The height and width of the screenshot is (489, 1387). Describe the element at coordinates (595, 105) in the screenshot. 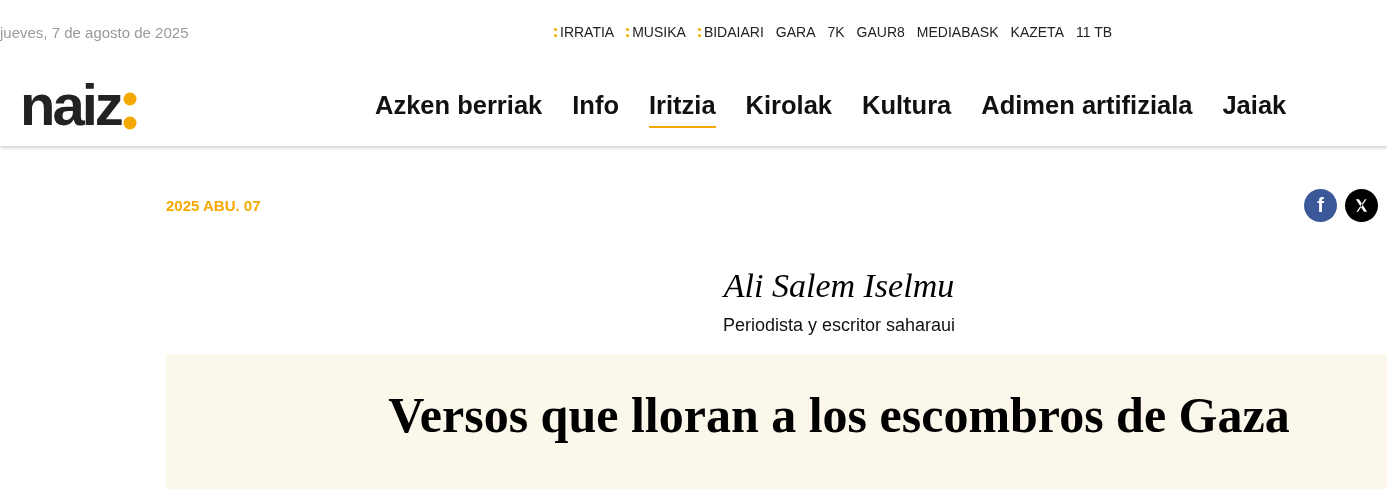

I see `nav-tab: Info` at that location.